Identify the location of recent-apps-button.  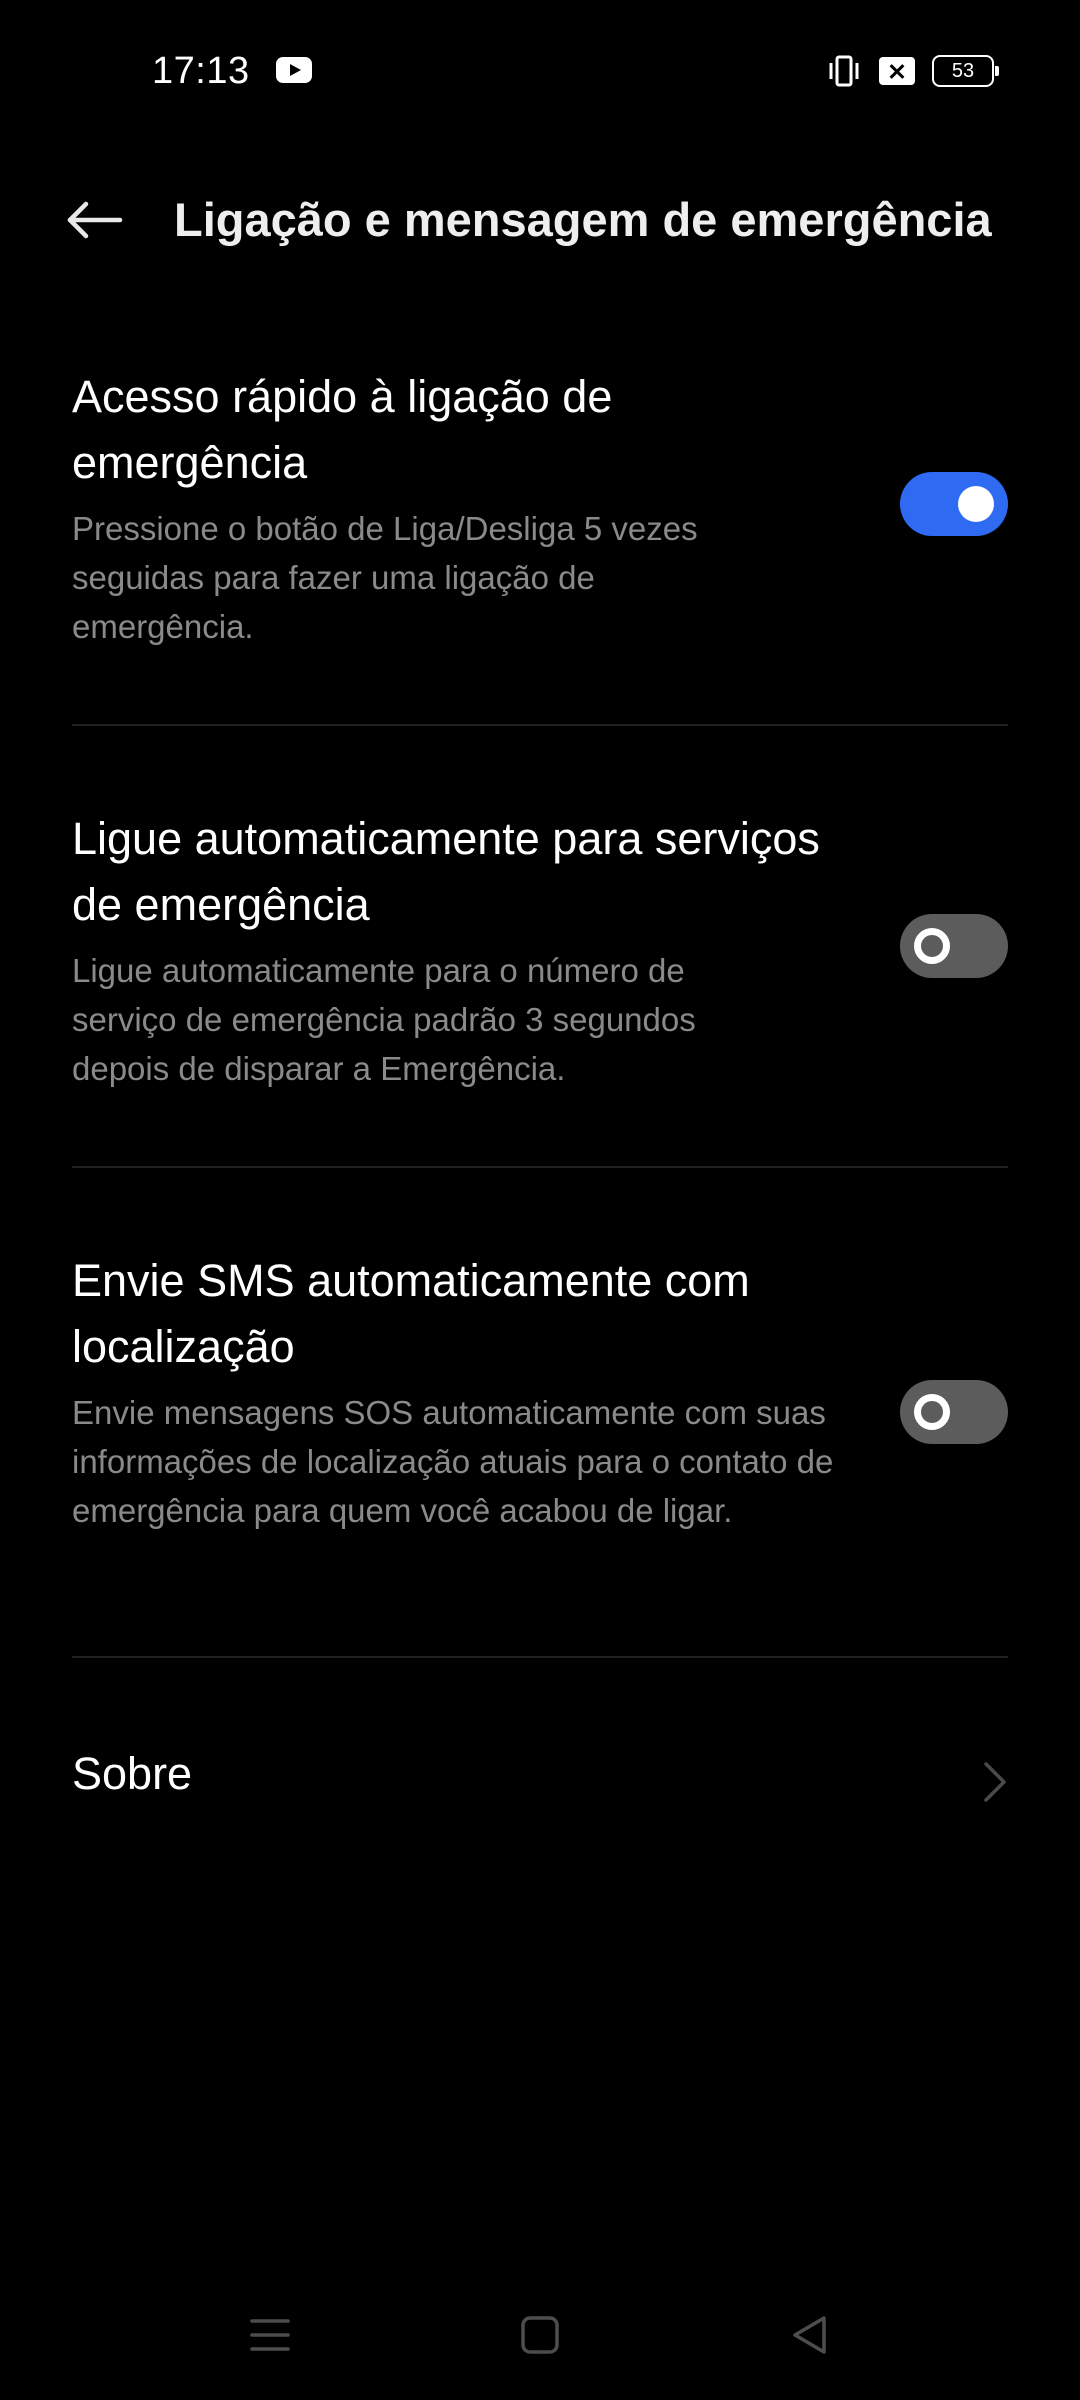
(270, 2335).